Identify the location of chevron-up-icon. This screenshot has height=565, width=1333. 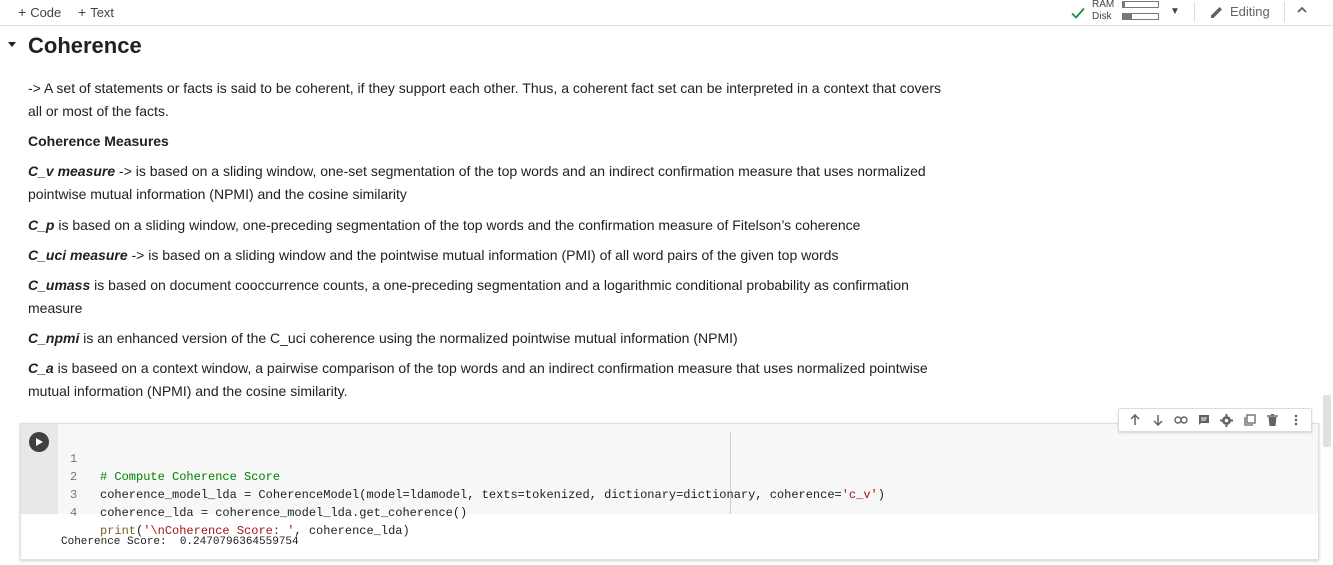
(1302, 9).